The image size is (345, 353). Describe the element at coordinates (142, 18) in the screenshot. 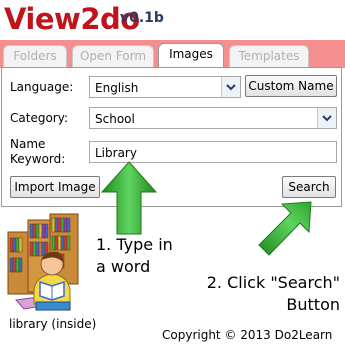

I see `app-version: v0.1b` at that location.